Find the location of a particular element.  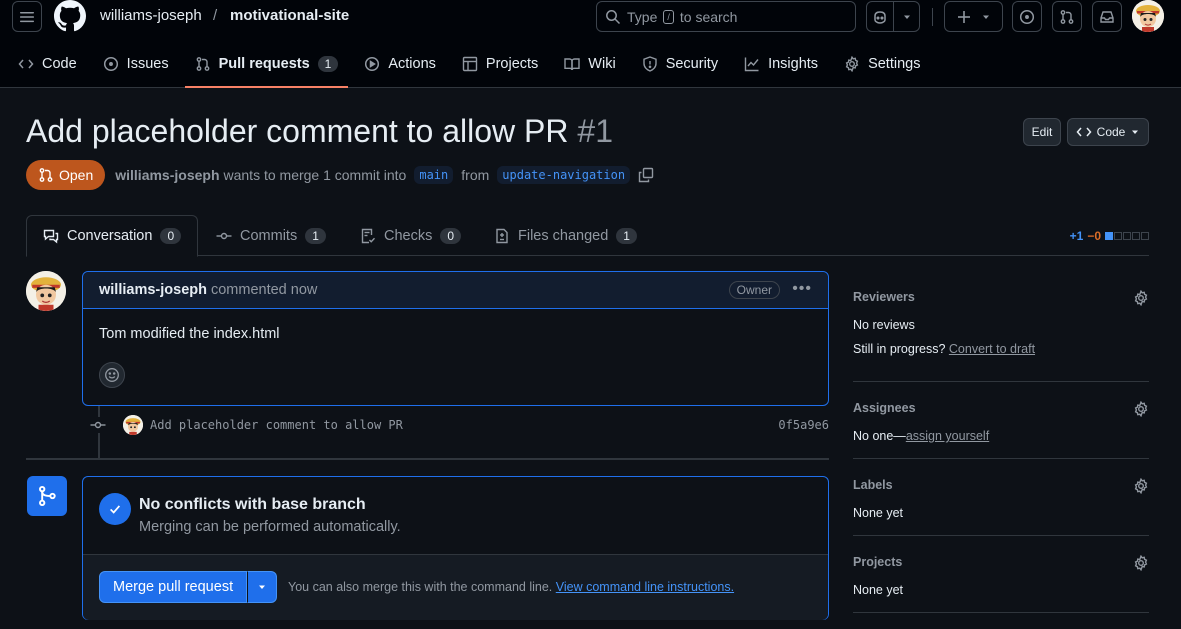

reviewers-value: No reviews is located at coordinates (884, 325).